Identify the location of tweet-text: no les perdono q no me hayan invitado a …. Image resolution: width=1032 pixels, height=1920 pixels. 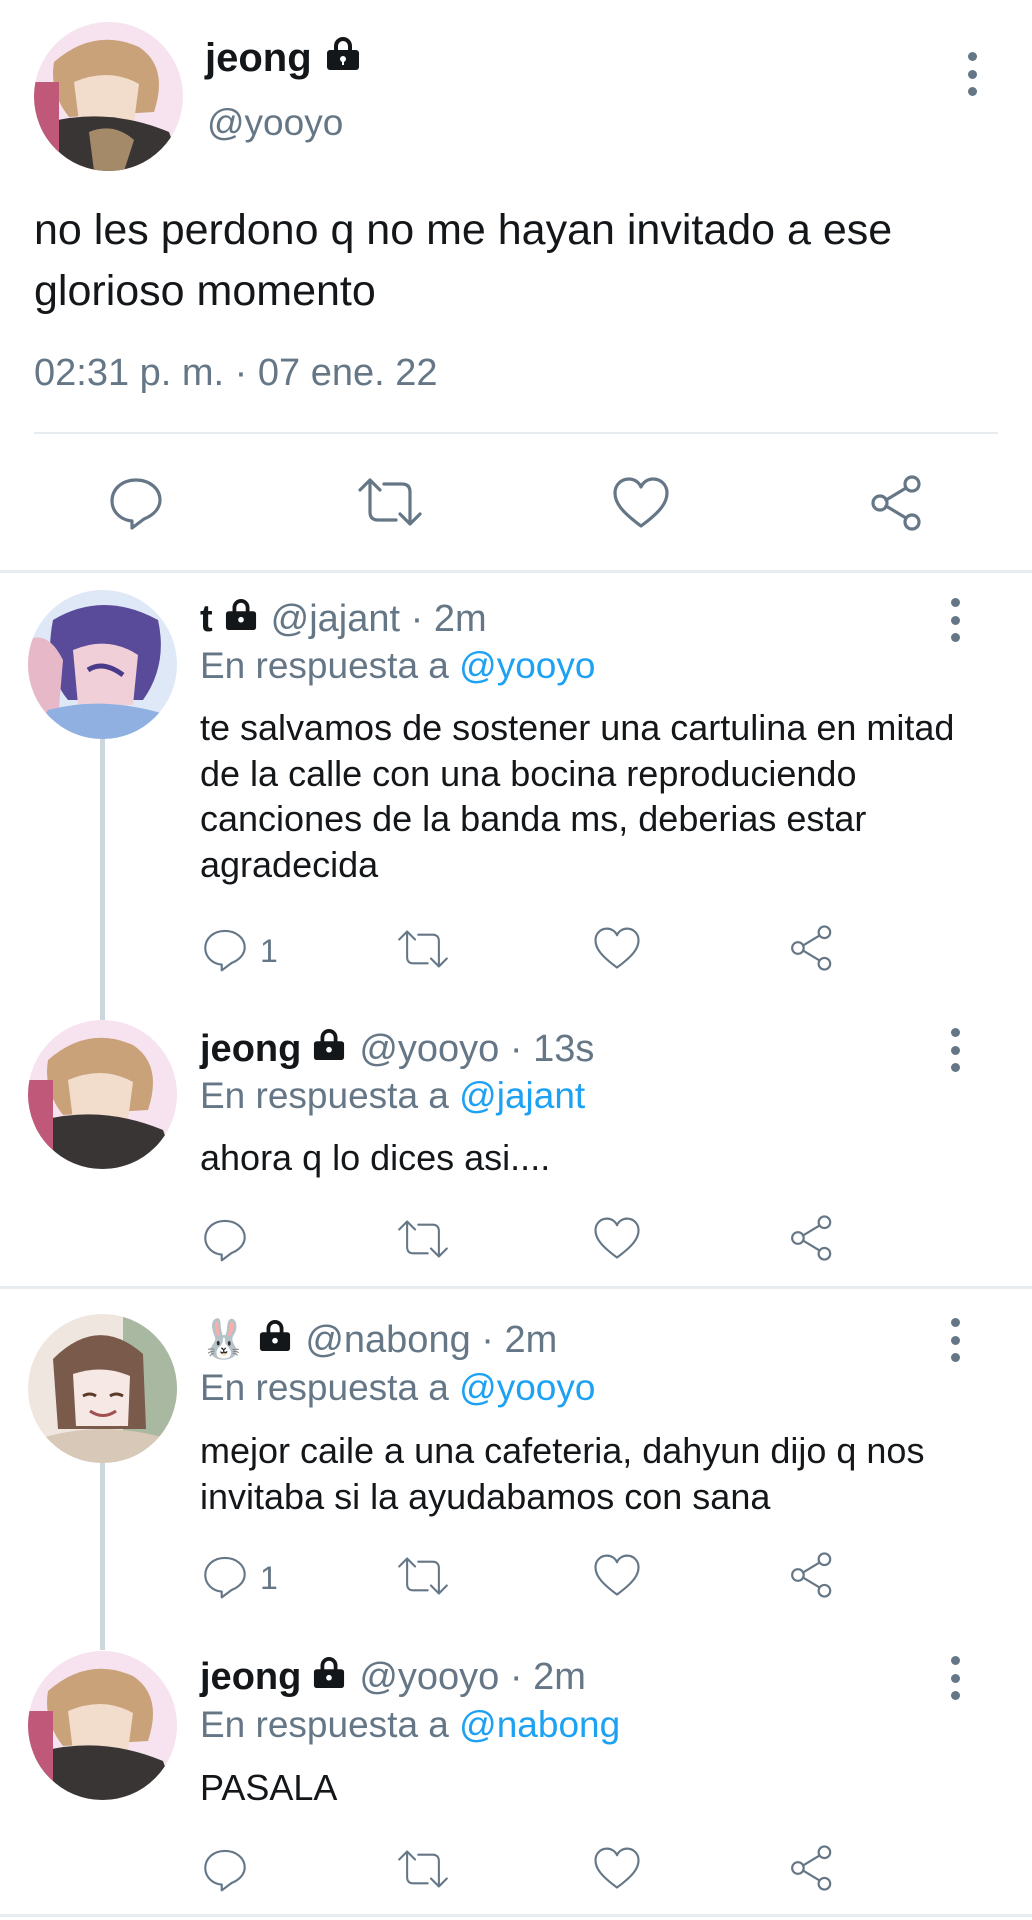
(463, 260).